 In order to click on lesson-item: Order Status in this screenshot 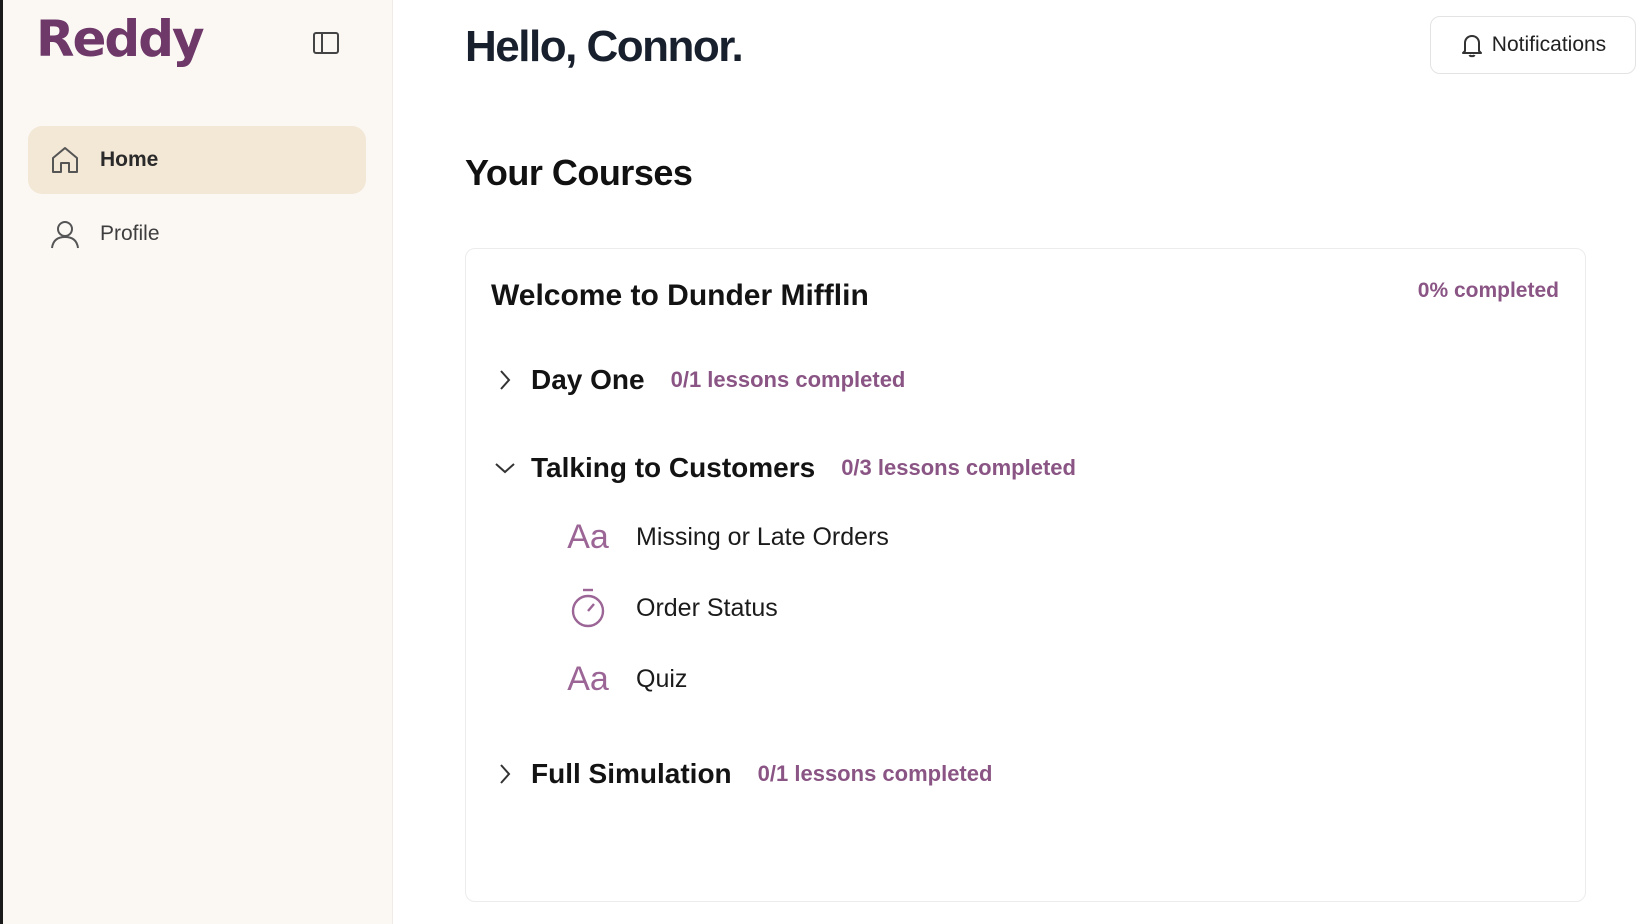, I will do `click(672, 608)`.